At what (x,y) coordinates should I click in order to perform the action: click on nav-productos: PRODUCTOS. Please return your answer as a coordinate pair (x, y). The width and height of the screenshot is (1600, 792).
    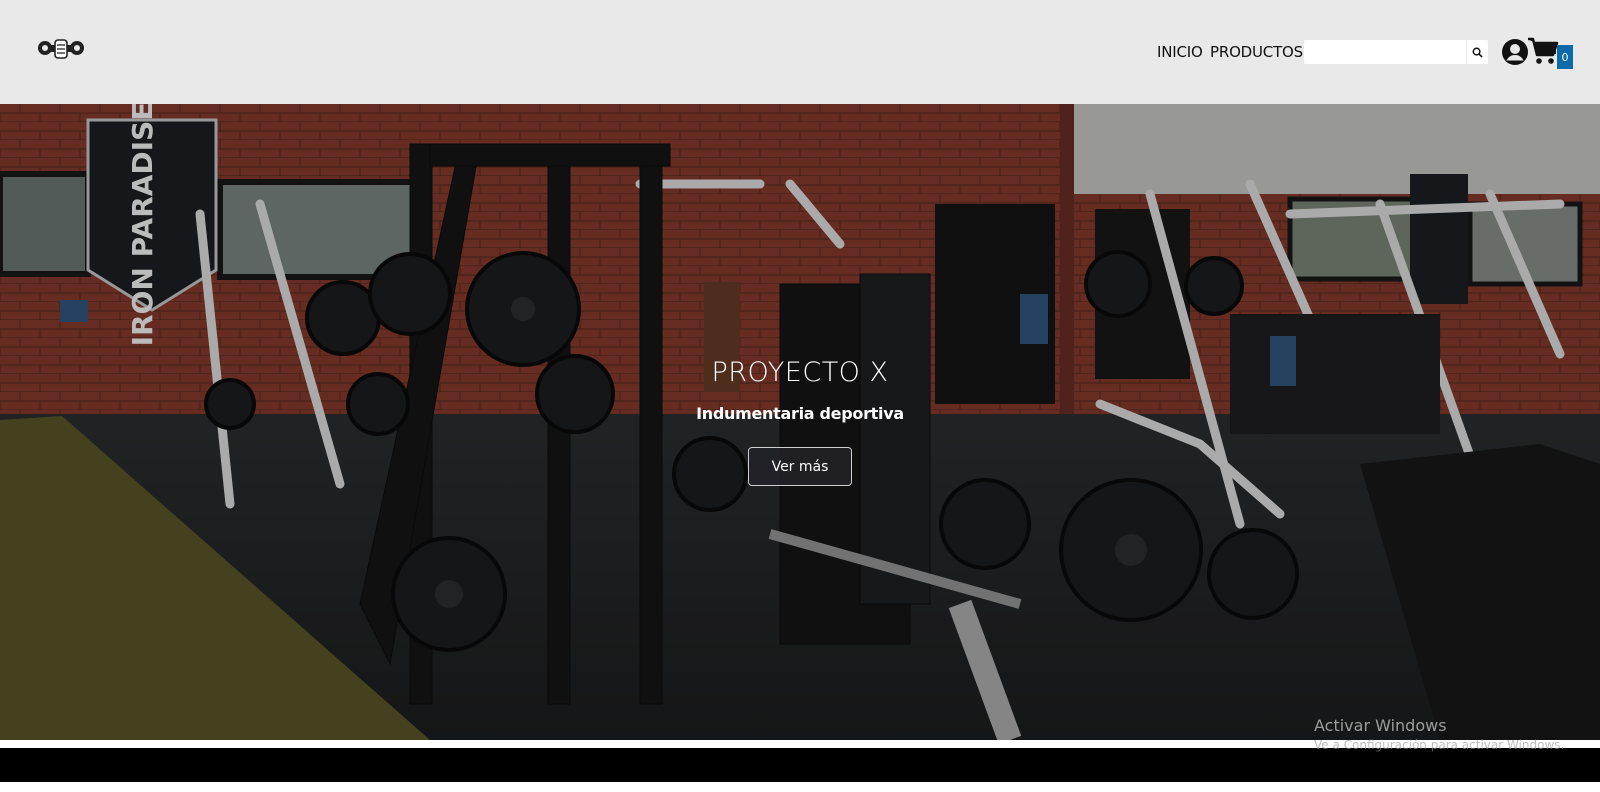
    Looking at the image, I should click on (1256, 52).